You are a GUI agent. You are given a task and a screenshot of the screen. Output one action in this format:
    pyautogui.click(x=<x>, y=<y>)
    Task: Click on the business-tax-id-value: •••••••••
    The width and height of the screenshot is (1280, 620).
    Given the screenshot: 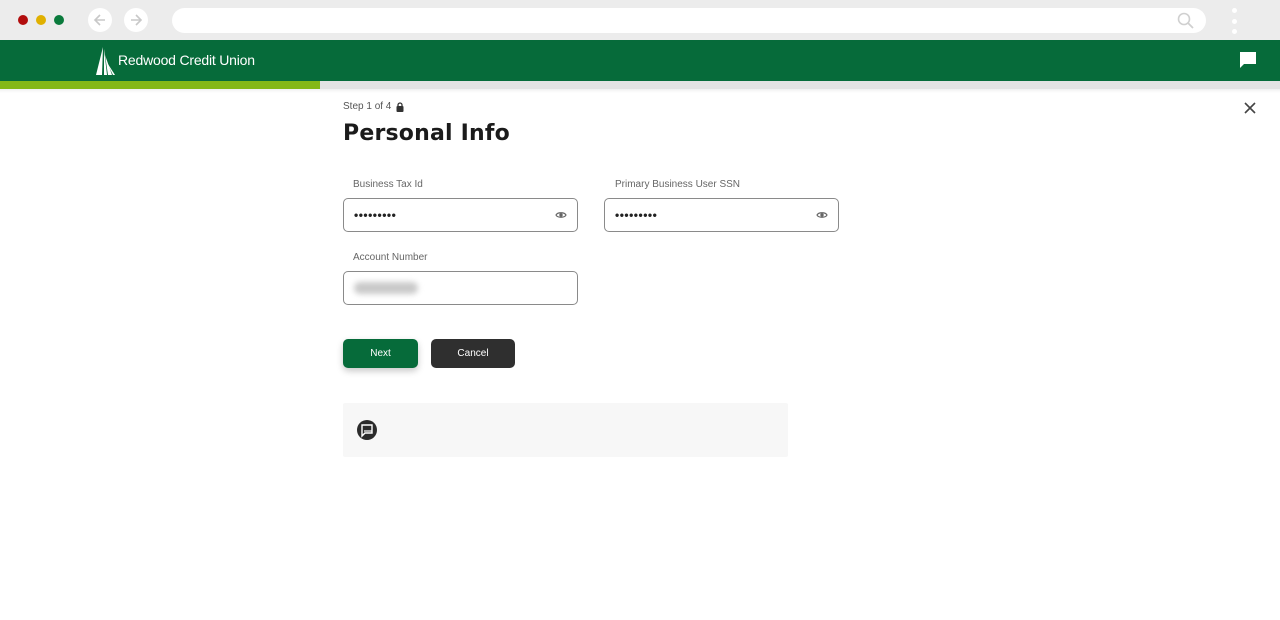 What is the action you would take?
    pyautogui.click(x=375, y=215)
    